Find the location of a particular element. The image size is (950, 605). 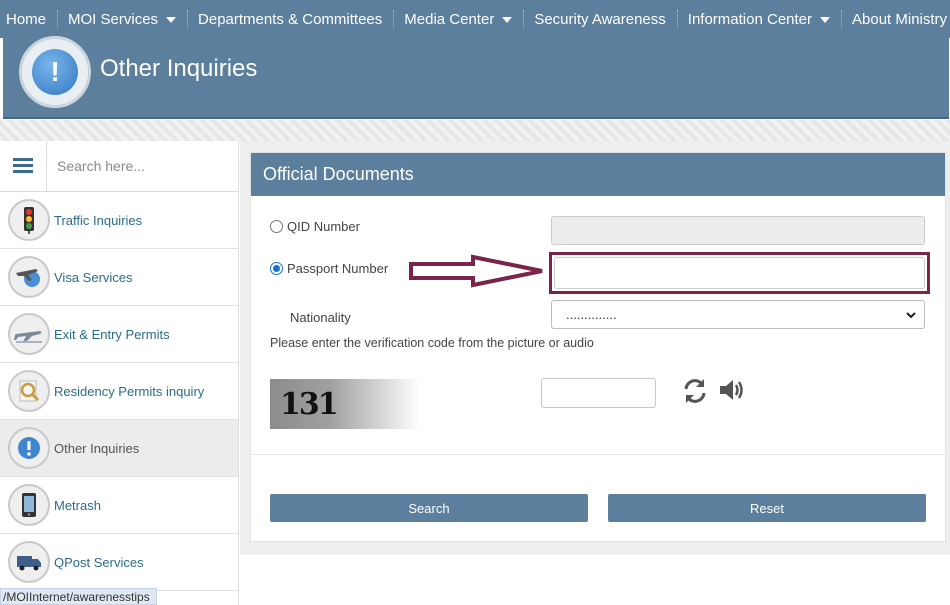

nav-moi-services: MOI Services is located at coordinates (122, 19).